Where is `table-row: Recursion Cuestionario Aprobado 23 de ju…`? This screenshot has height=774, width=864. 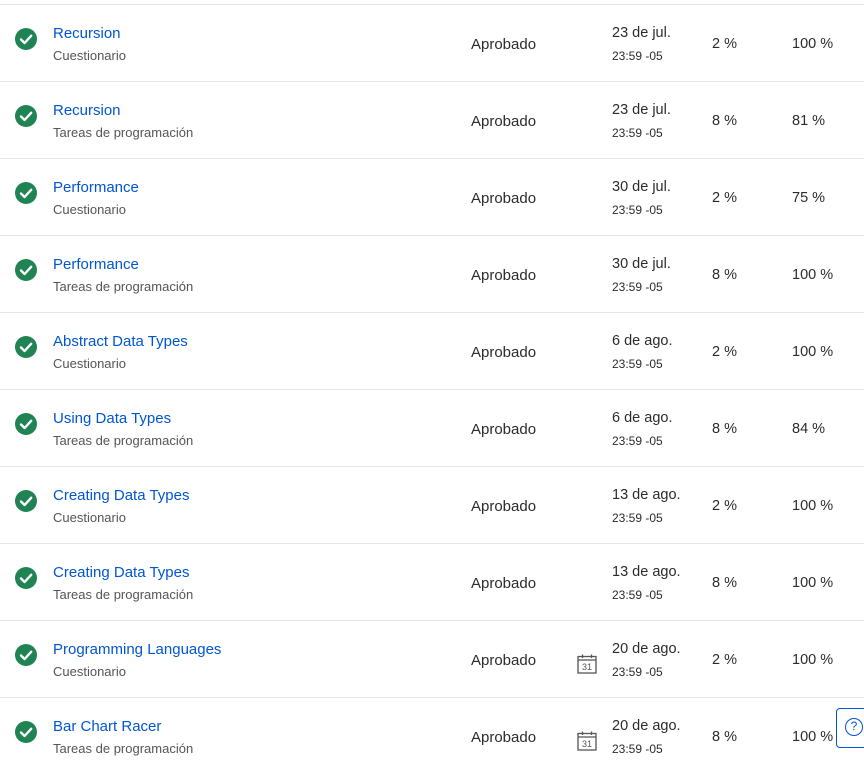 table-row: Recursion Cuestionario Aprobado 23 de ju… is located at coordinates (432, 43).